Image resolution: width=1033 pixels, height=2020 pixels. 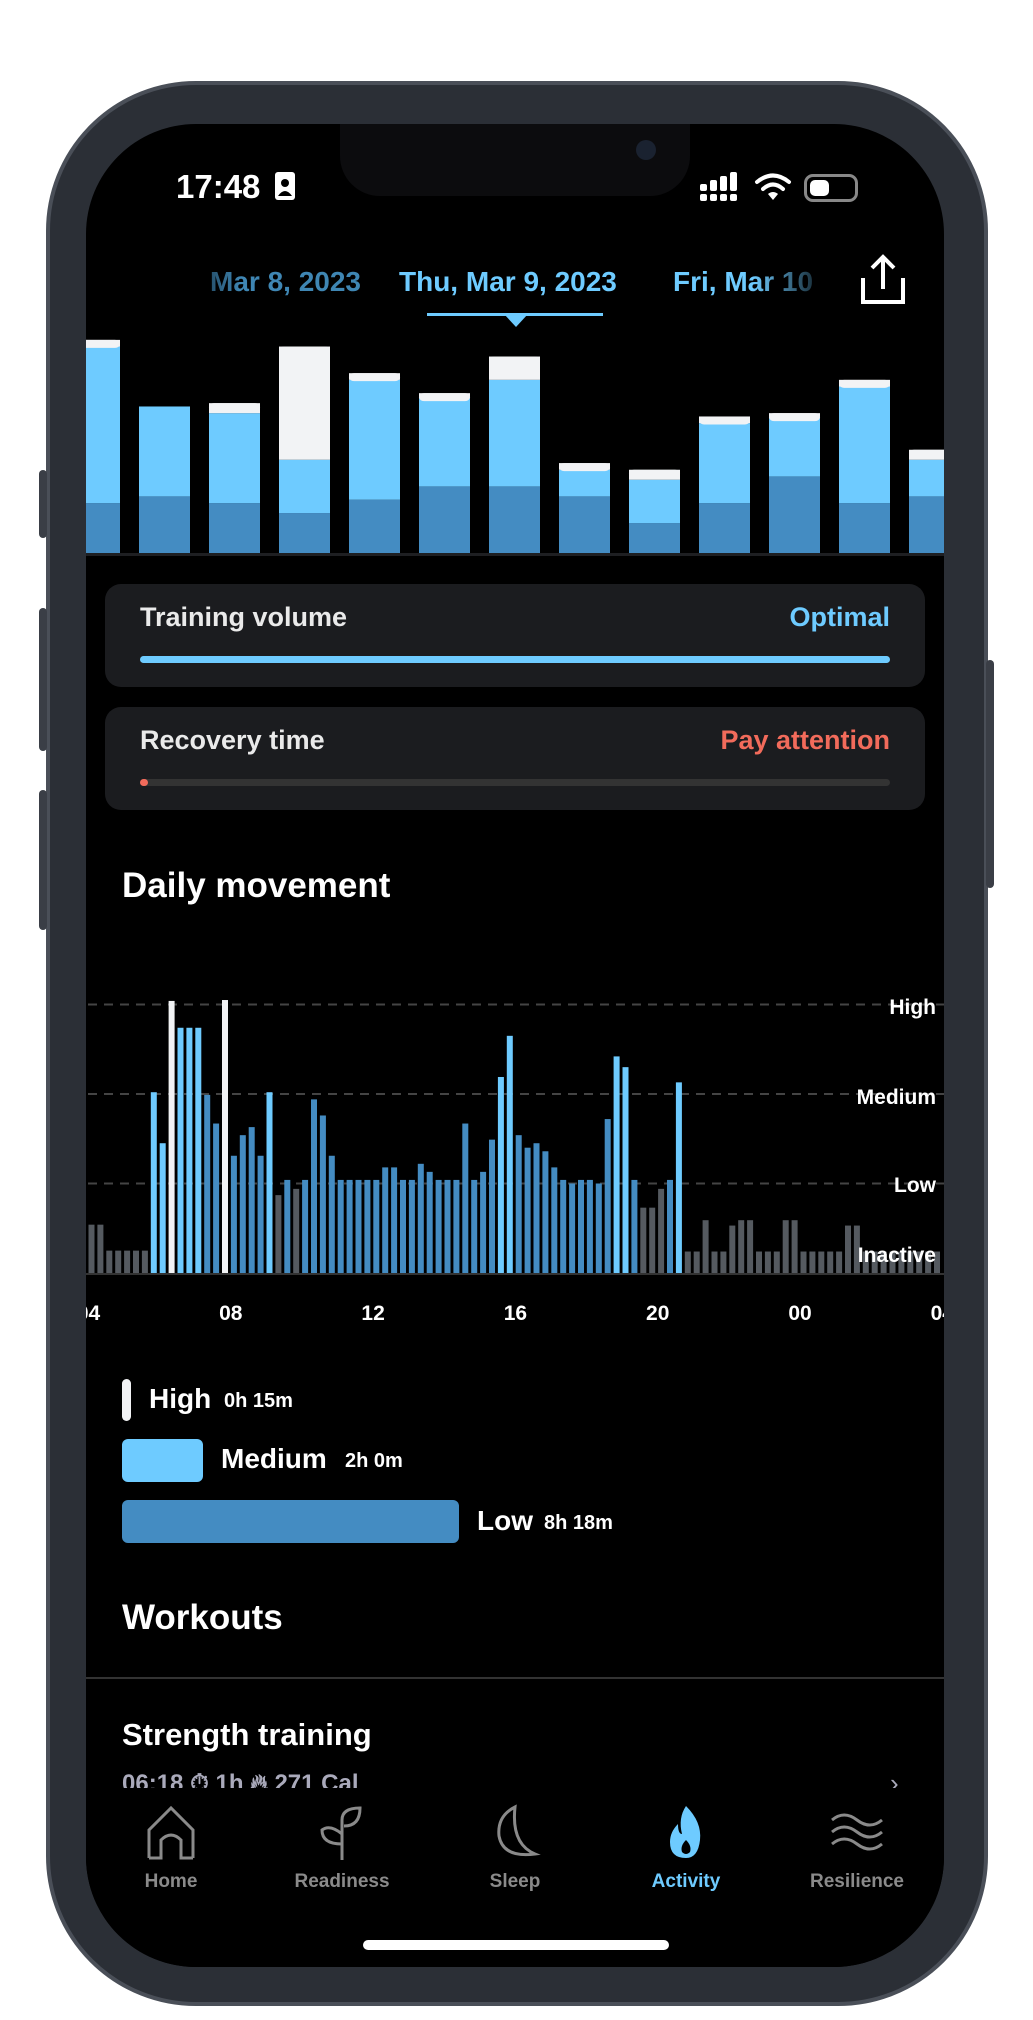 I want to click on weekly-bar-selected, so click(x=514, y=454).